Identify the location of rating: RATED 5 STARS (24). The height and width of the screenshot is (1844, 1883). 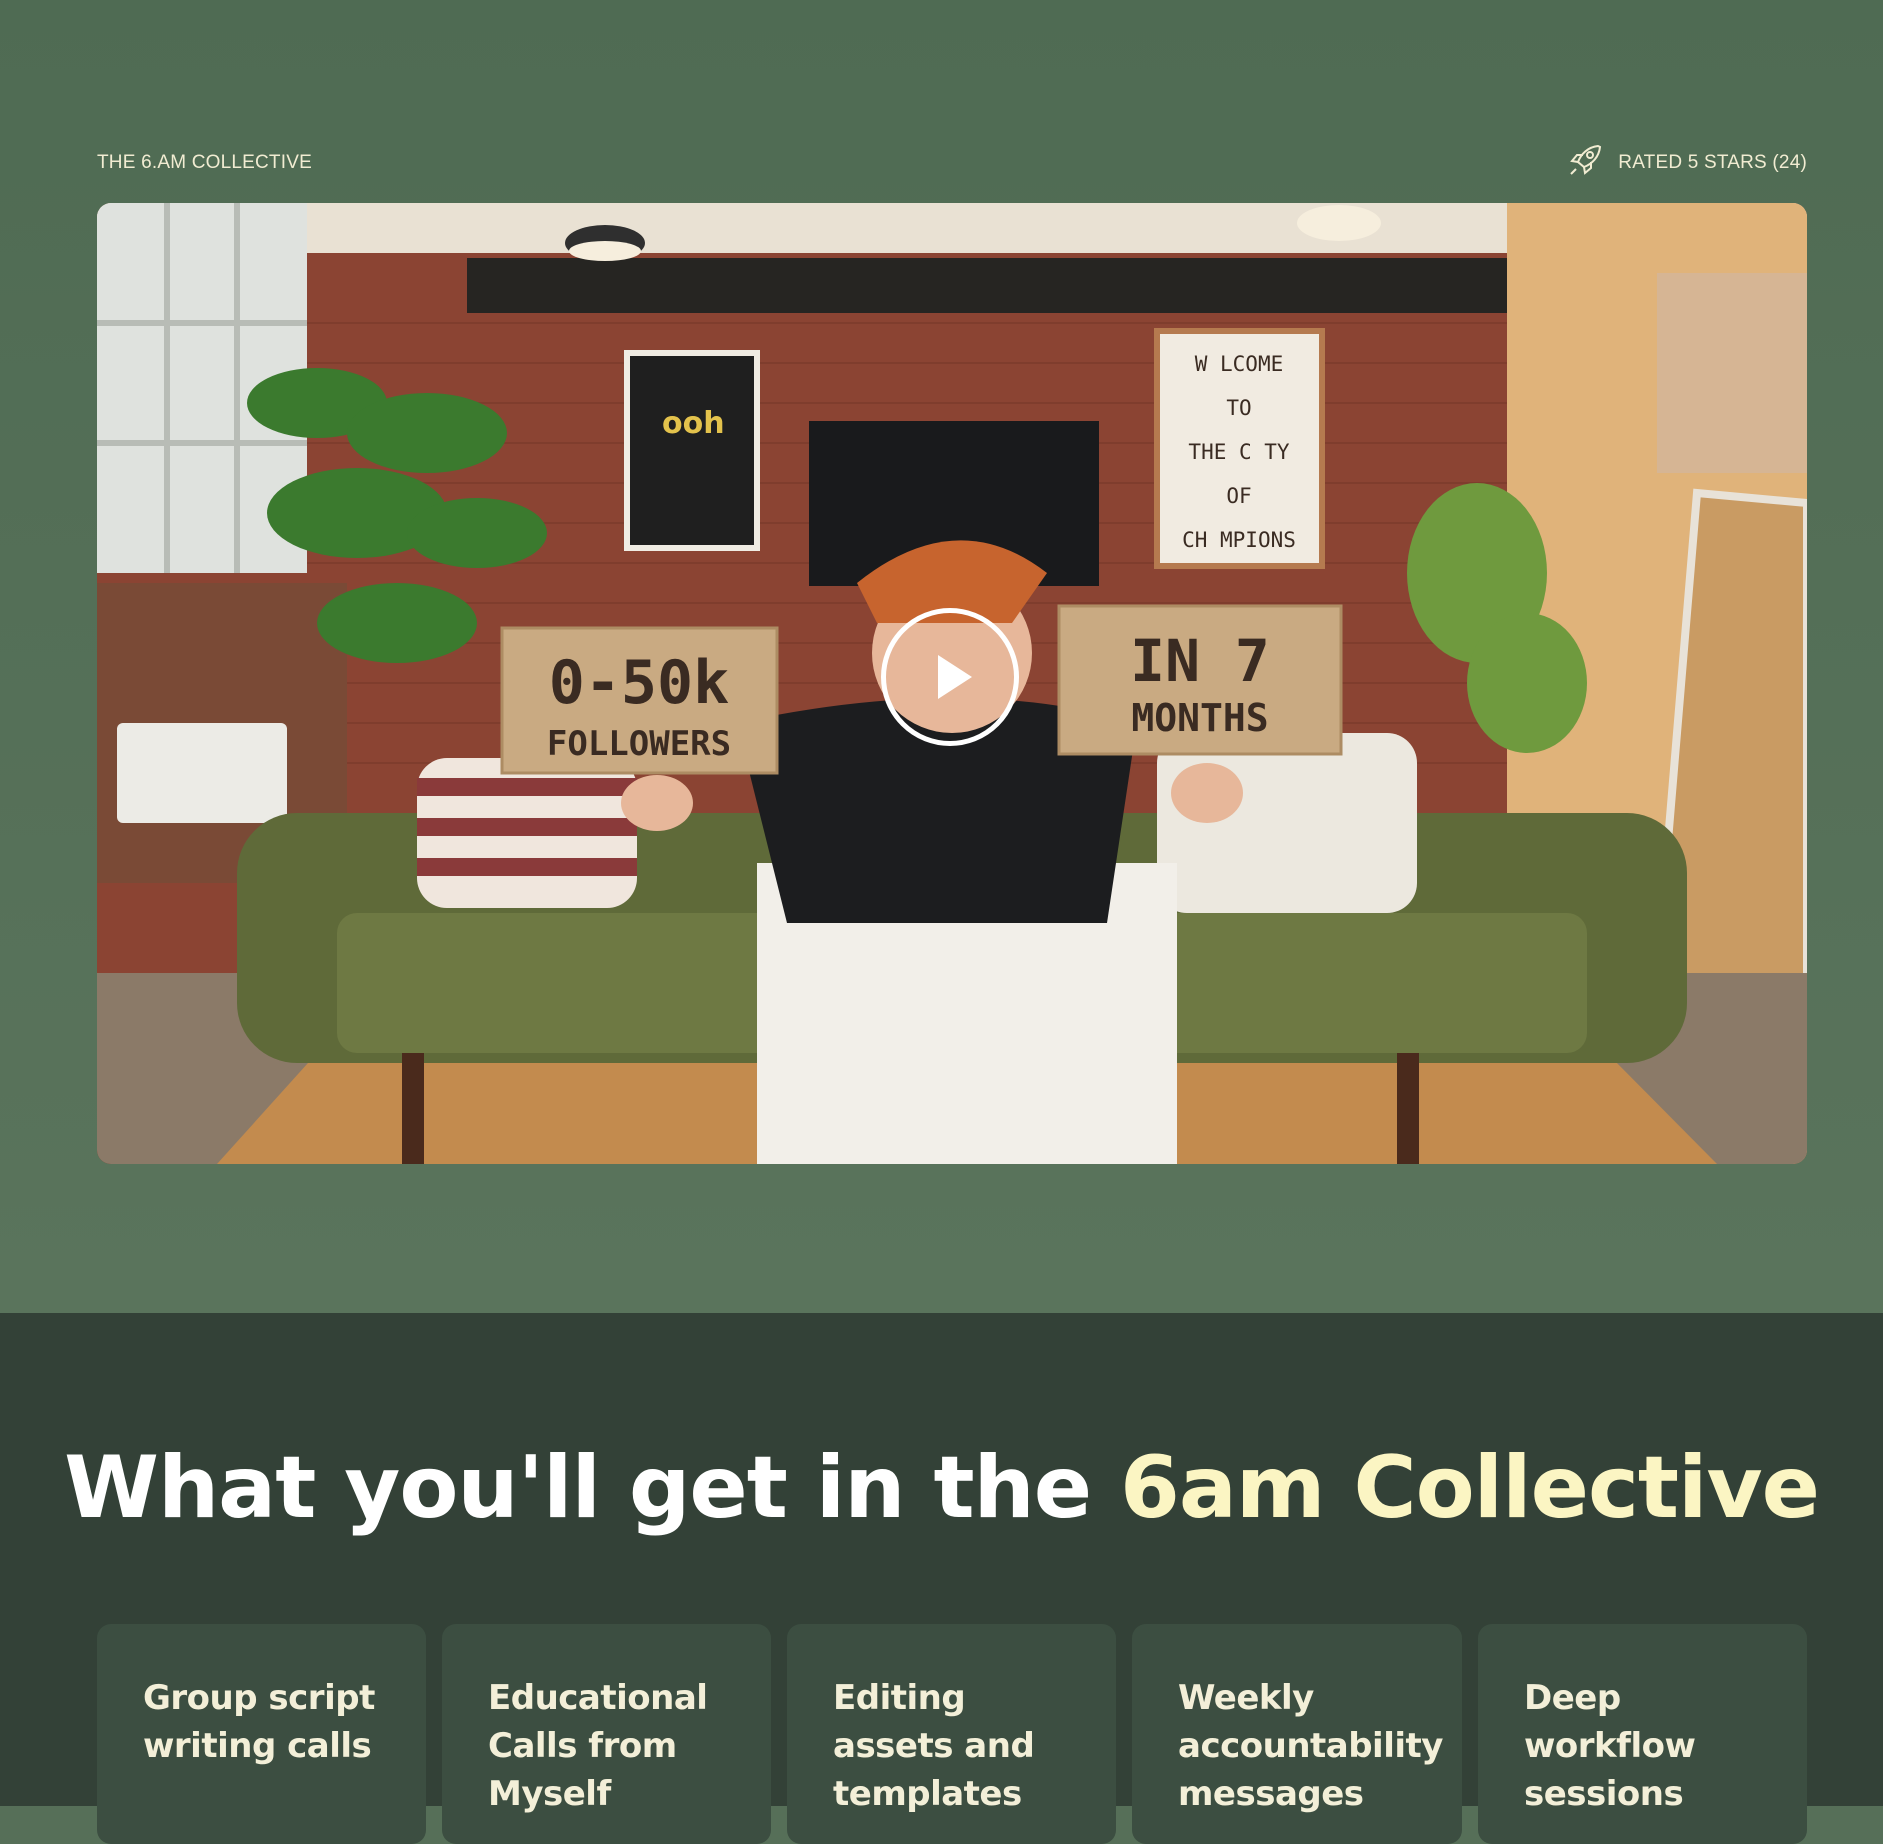
(1687, 163).